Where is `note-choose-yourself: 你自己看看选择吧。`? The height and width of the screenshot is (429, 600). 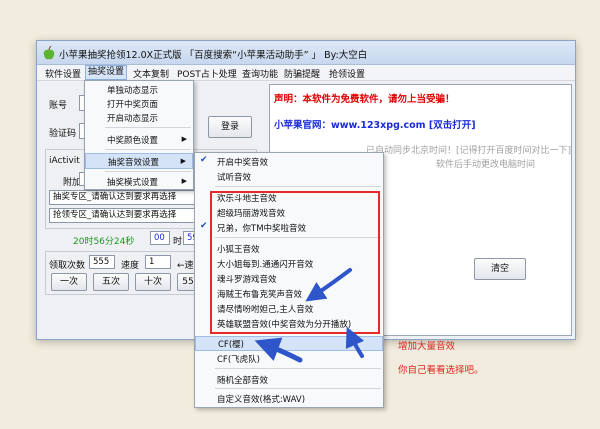
note-choose-yourself: 你自己看看选择吧。 is located at coordinates (441, 370).